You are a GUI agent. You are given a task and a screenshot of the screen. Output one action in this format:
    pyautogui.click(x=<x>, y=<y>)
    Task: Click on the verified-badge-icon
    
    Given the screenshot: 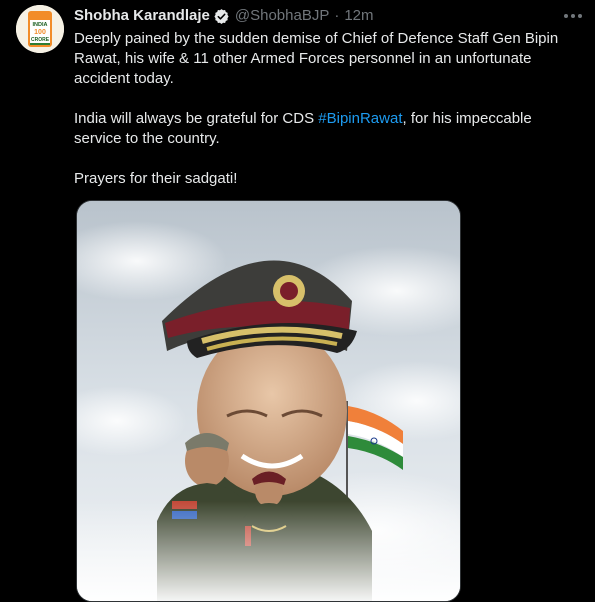 What is the action you would take?
    pyautogui.click(x=221, y=16)
    